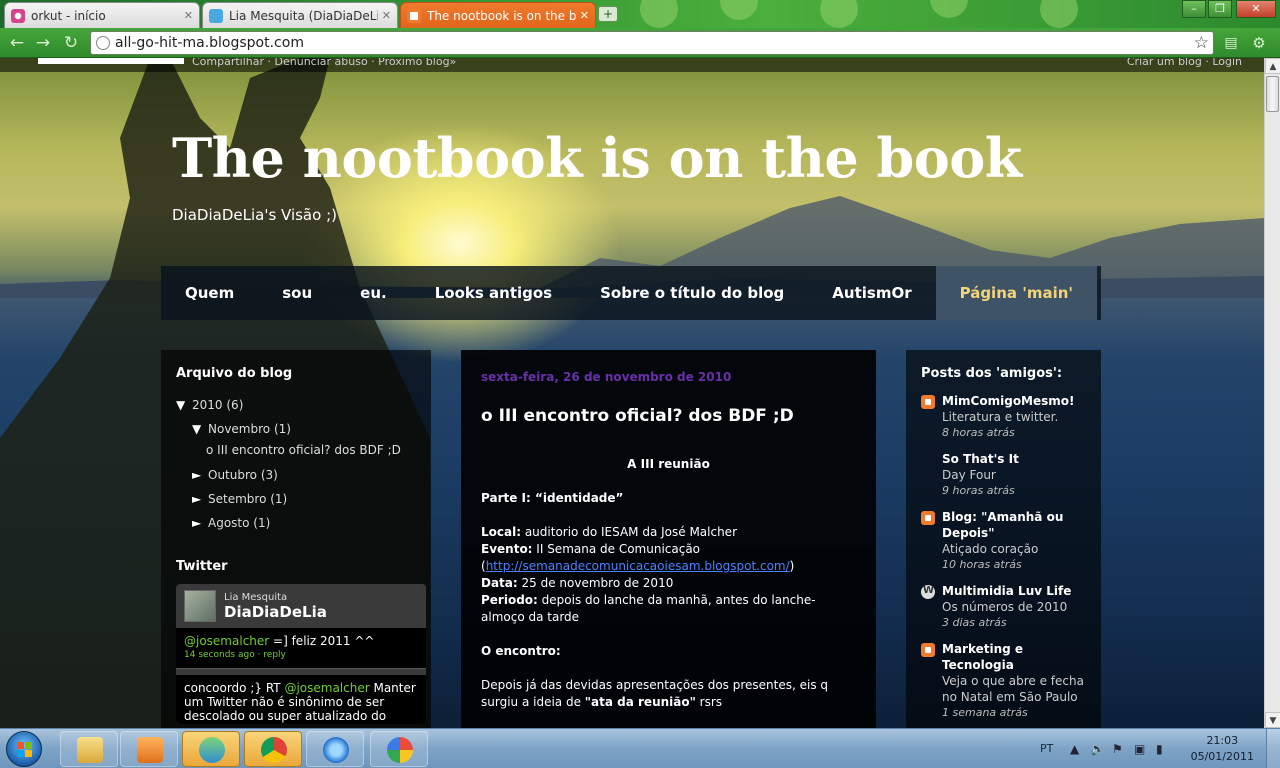 This screenshot has width=1280, height=768. I want to click on twitter-profile: Lia Mesquita DiaDiaDeLia, so click(301, 606).